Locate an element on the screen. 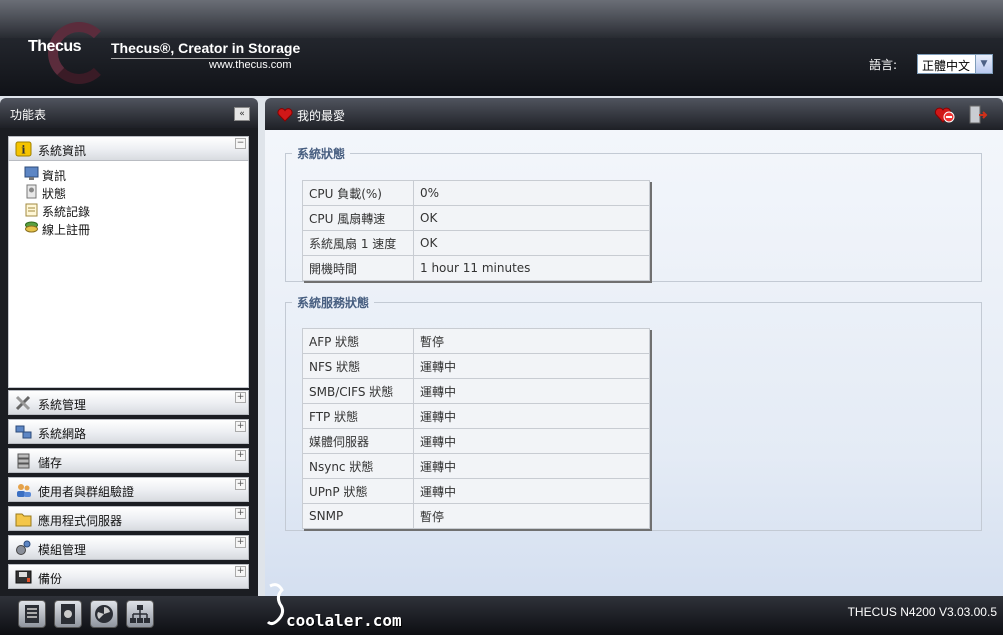  chevron-down-icon: ▼ is located at coordinates (983, 64).